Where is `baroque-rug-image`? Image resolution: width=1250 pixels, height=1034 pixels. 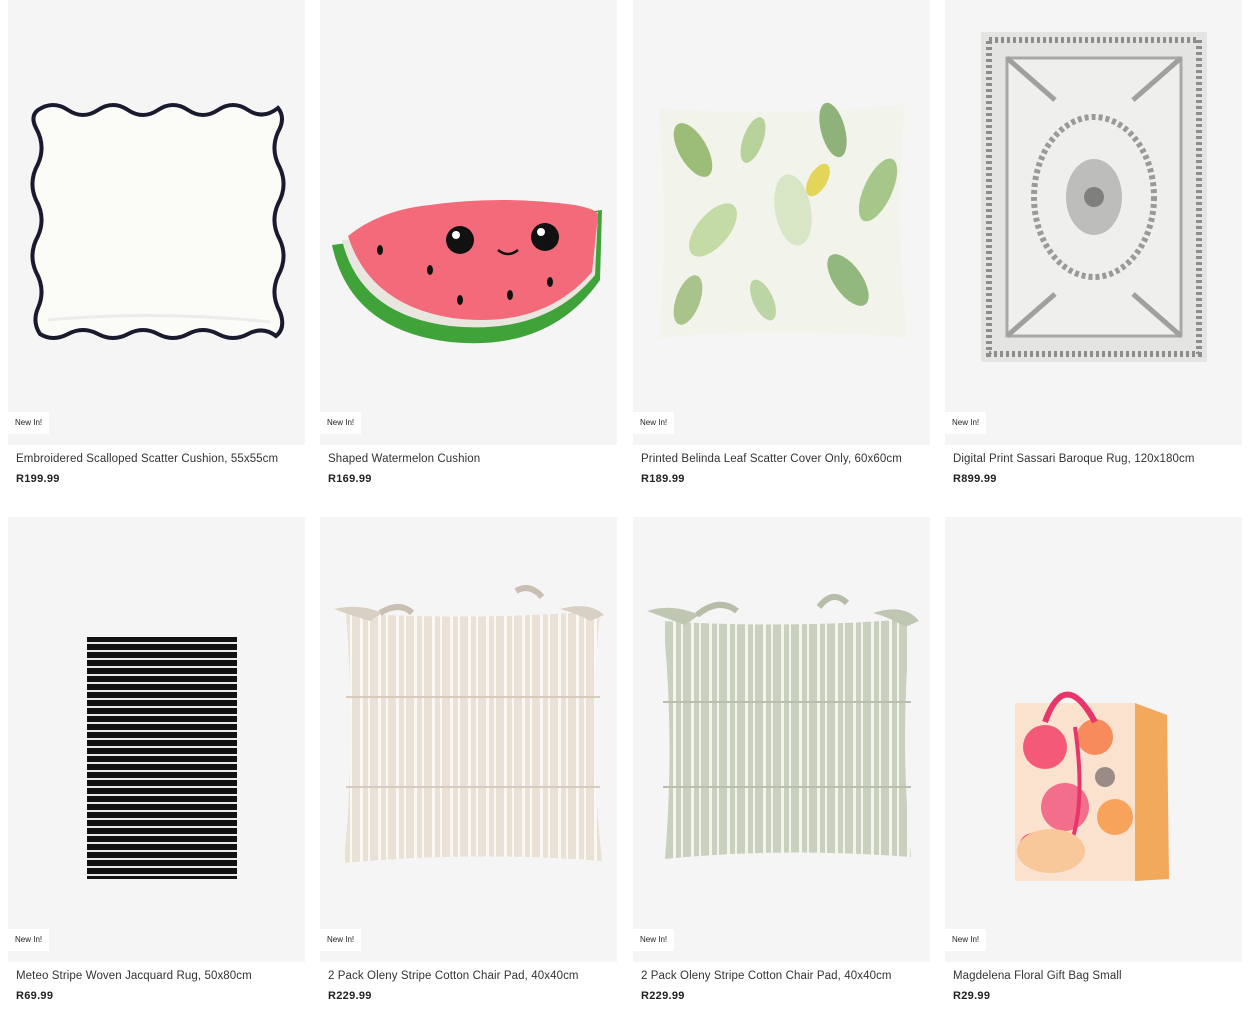
baroque-rug-image is located at coordinates (1094, 197).